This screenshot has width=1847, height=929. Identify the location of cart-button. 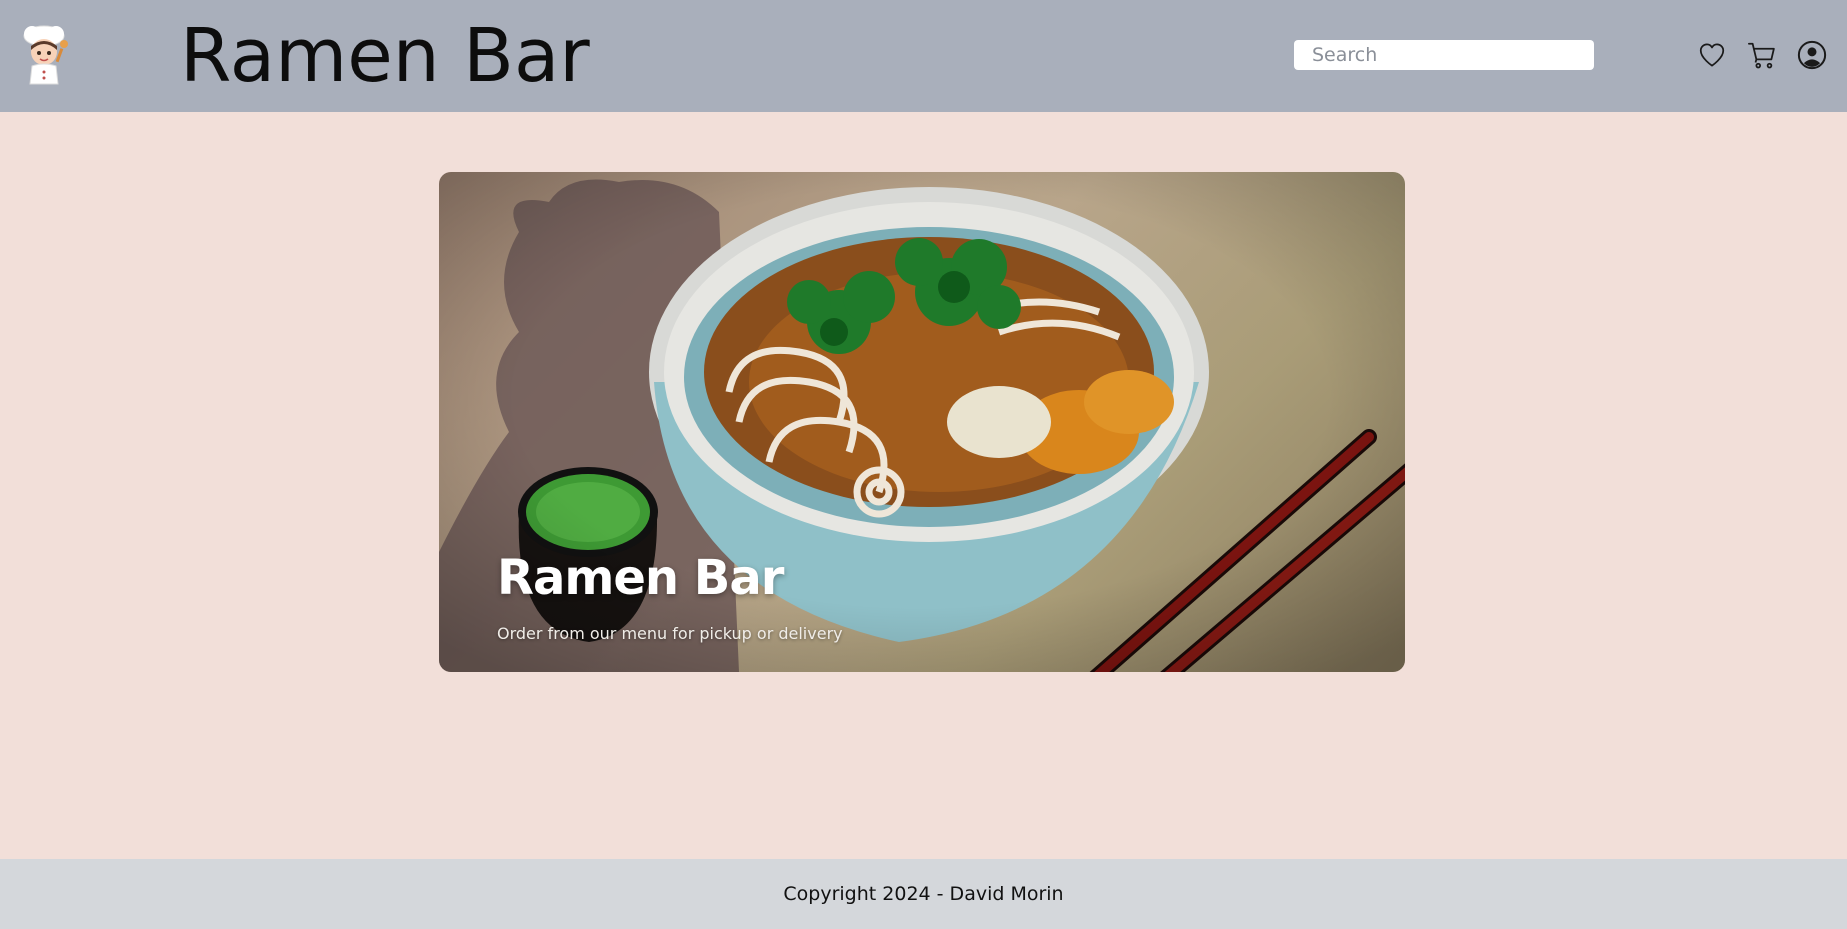
(1762, 55).